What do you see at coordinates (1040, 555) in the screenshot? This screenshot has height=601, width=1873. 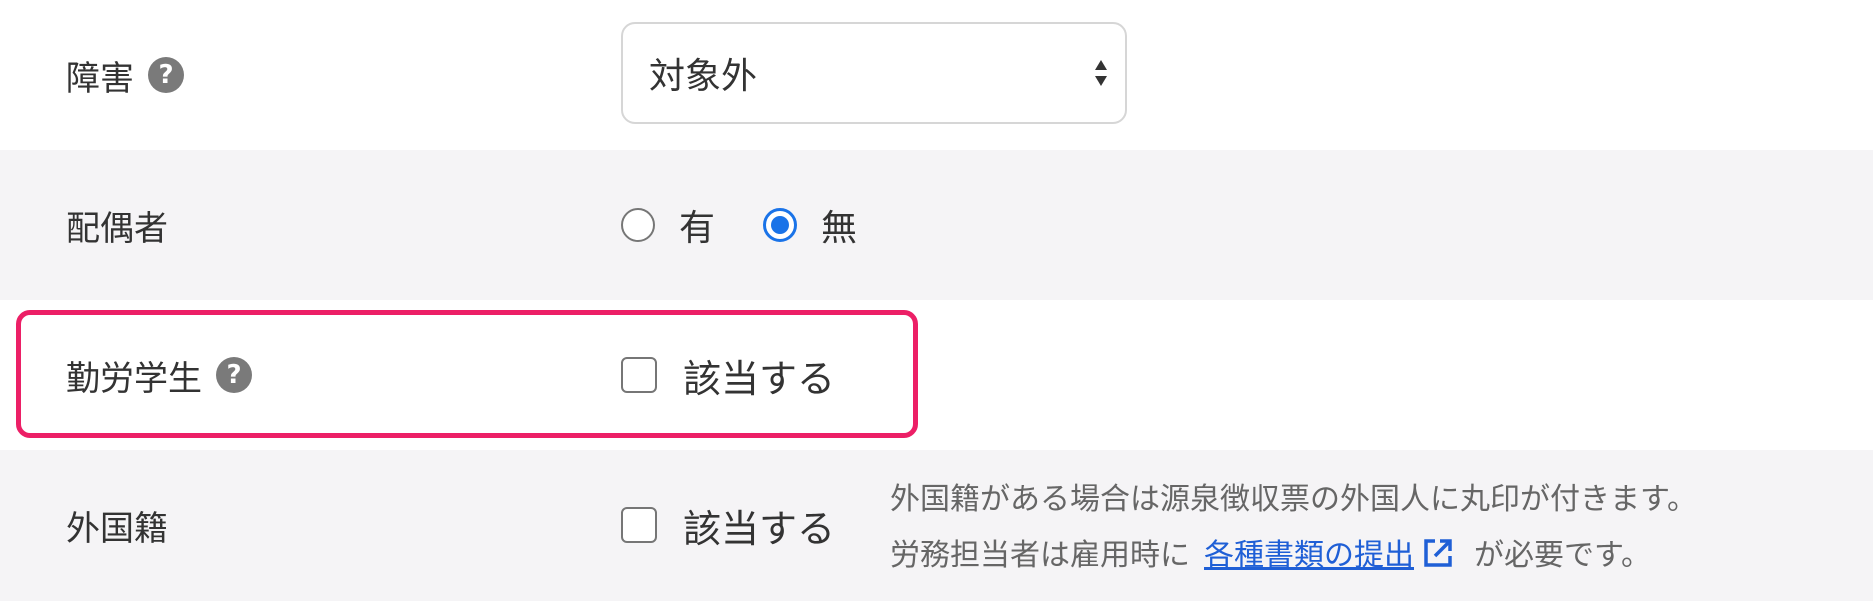 I see `note-line-2-prefix: 労務担当者は雇用時に` at bounding box center [1040, 555].